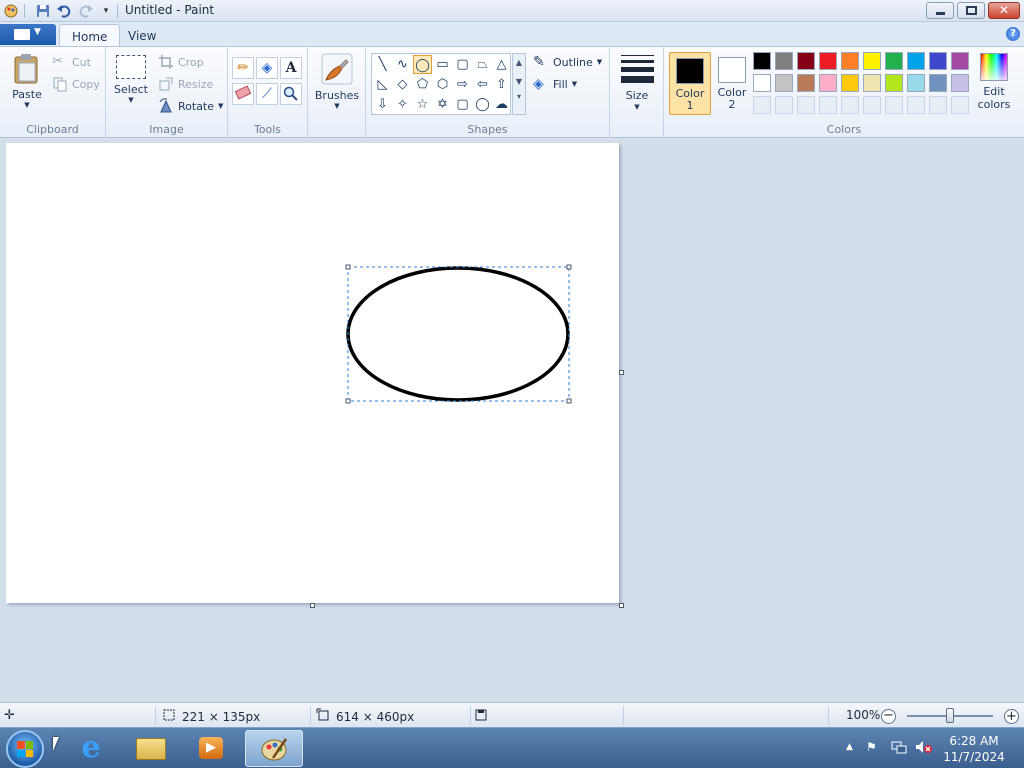 Image resolution: width=1024 pixels, height=768 pixels. What do you see at coordinates (971, 10) in the screenshot?
I see `maximize-button` at bounding box center [971, 10].